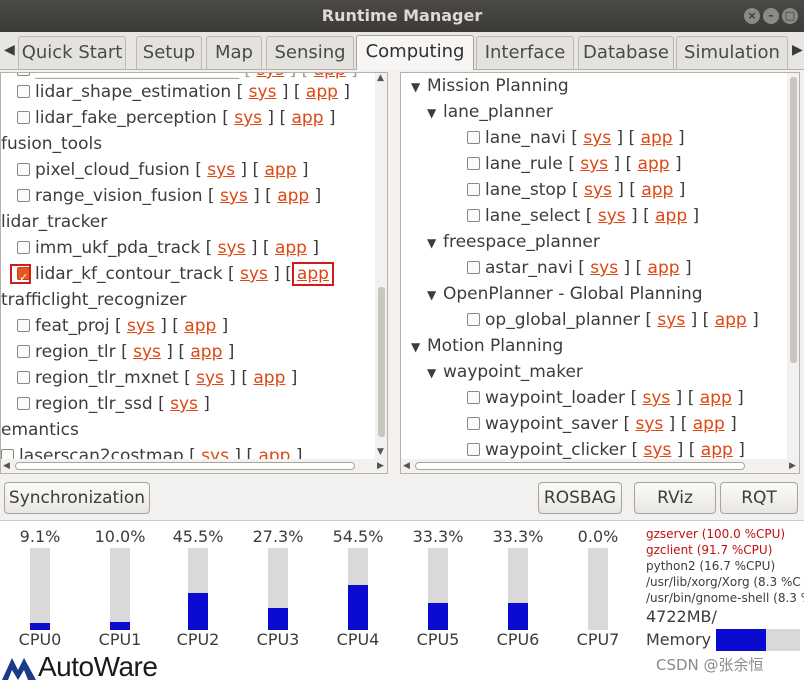 Image resolution: width=804 pixels, height=684 pixels. What do you see at coordinates (380, 78) in the screenshot?
I see `scroll-up-icon: ▲` at bounding box center [380, 78].